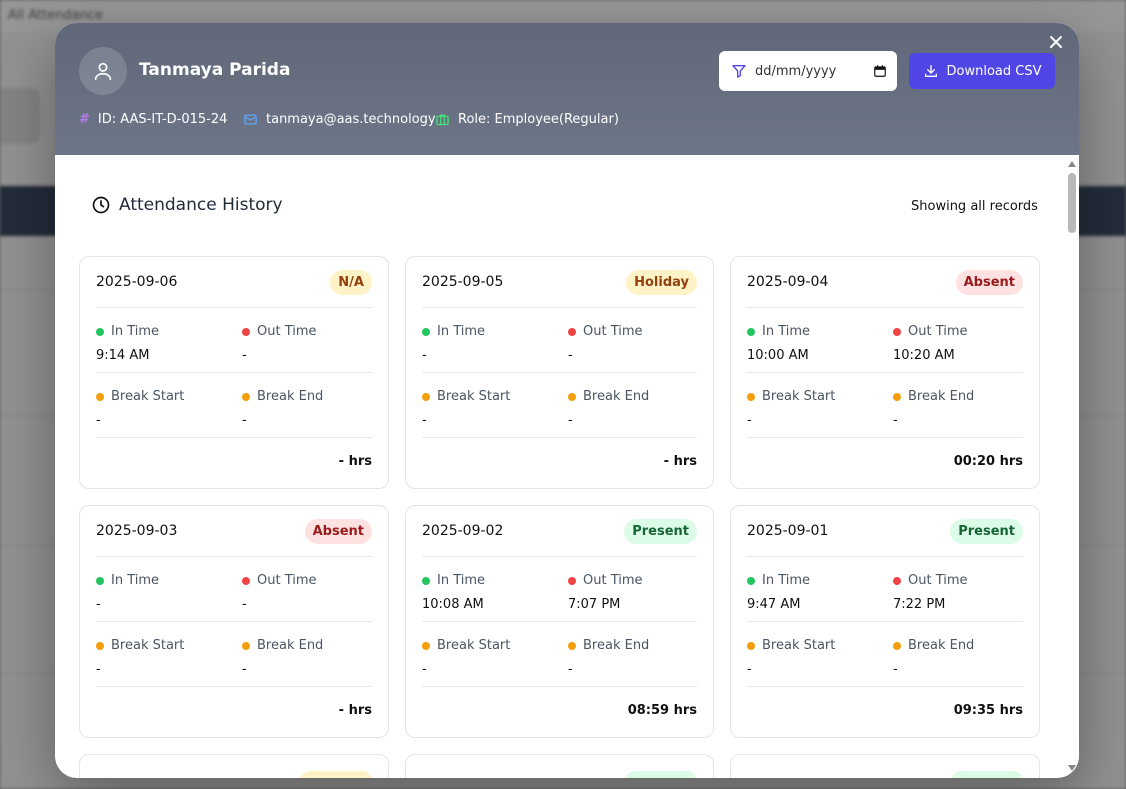 The width and height of the screenshot is (1126, 789). I want to click on hash-icon: #, so click(84, 119).